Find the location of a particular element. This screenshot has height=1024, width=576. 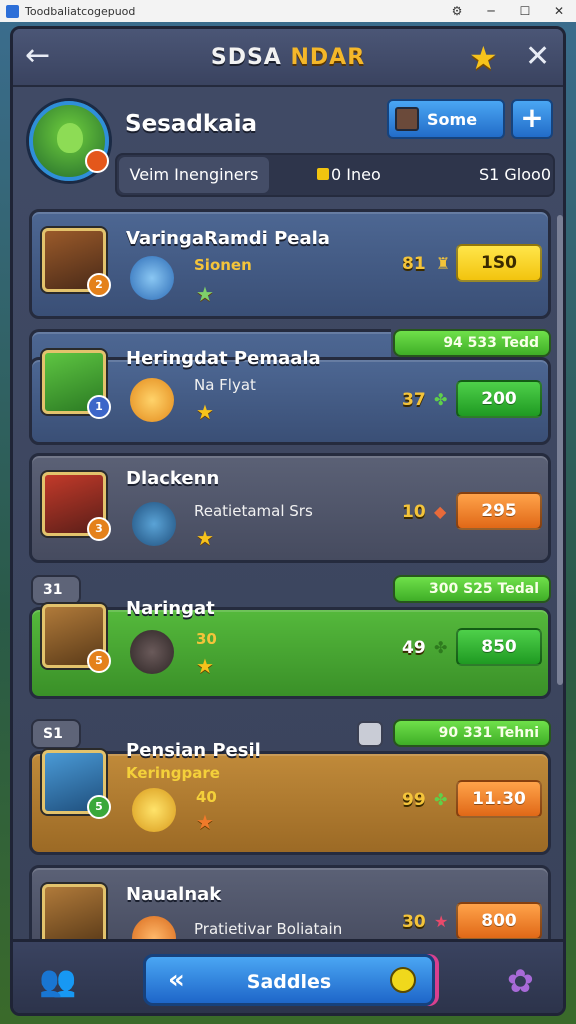

reward-pill: 300 S25 Tedal is located at coordinates (472, 589).